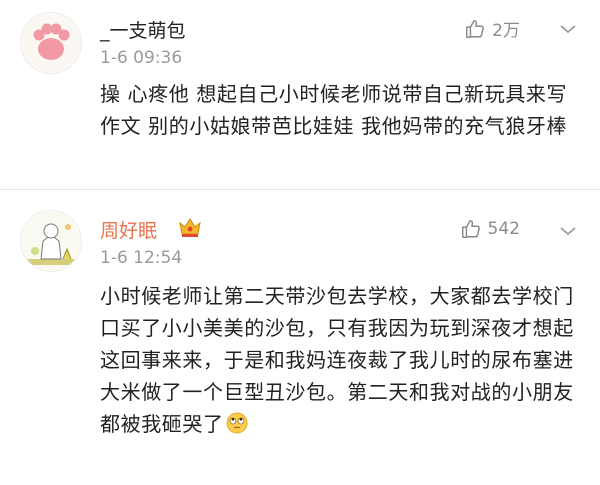  I want to click on illustration-avatar-icon, so click(51, 241).